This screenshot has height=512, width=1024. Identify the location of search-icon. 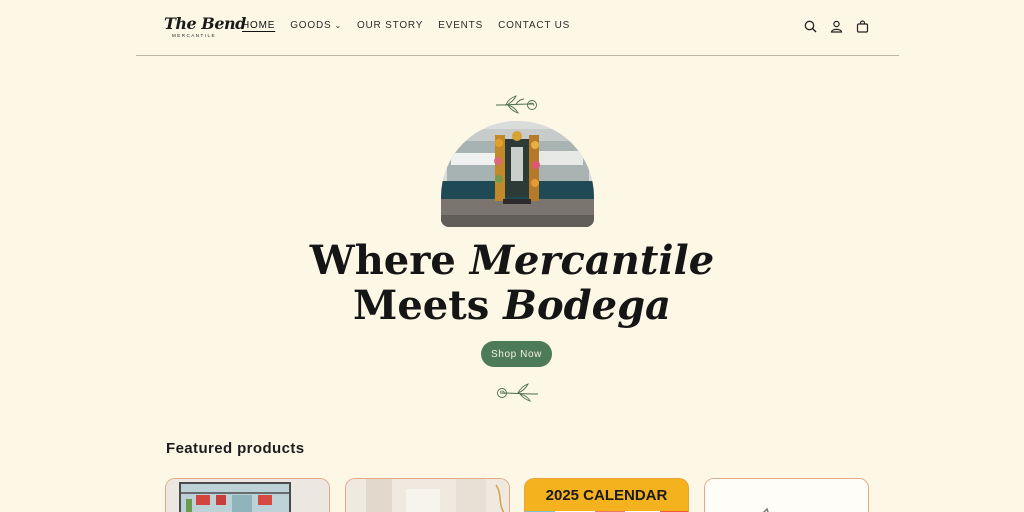
(810, 26).